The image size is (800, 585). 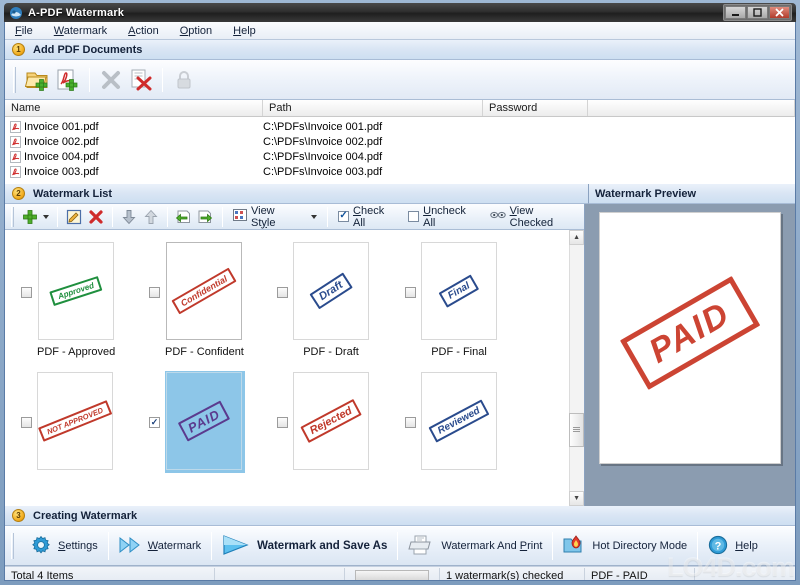 What do you see at coordinates (61, 156) in the screenshot?
I see `file-name-text: Invoice 004.pdf` at bounding box center [61, 156].